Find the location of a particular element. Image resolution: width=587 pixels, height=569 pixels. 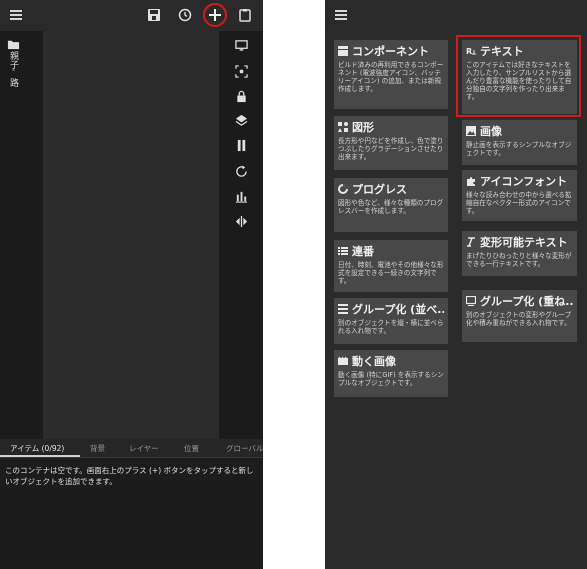

clipboard-icon is located at coordinates (245, 15).